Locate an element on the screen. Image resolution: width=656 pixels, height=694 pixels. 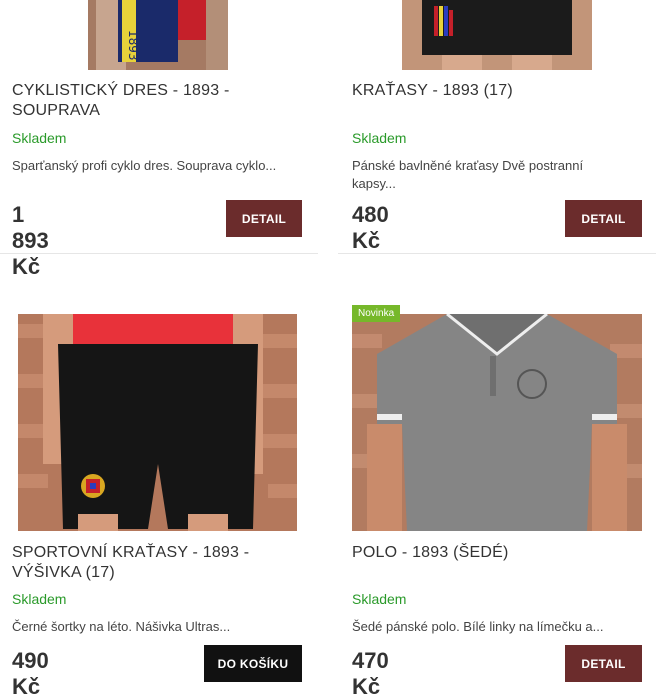
product-title-3-line1: SPORTOVNÍ KRAŤASY - 1893 - is located at coordinates (162, 553).